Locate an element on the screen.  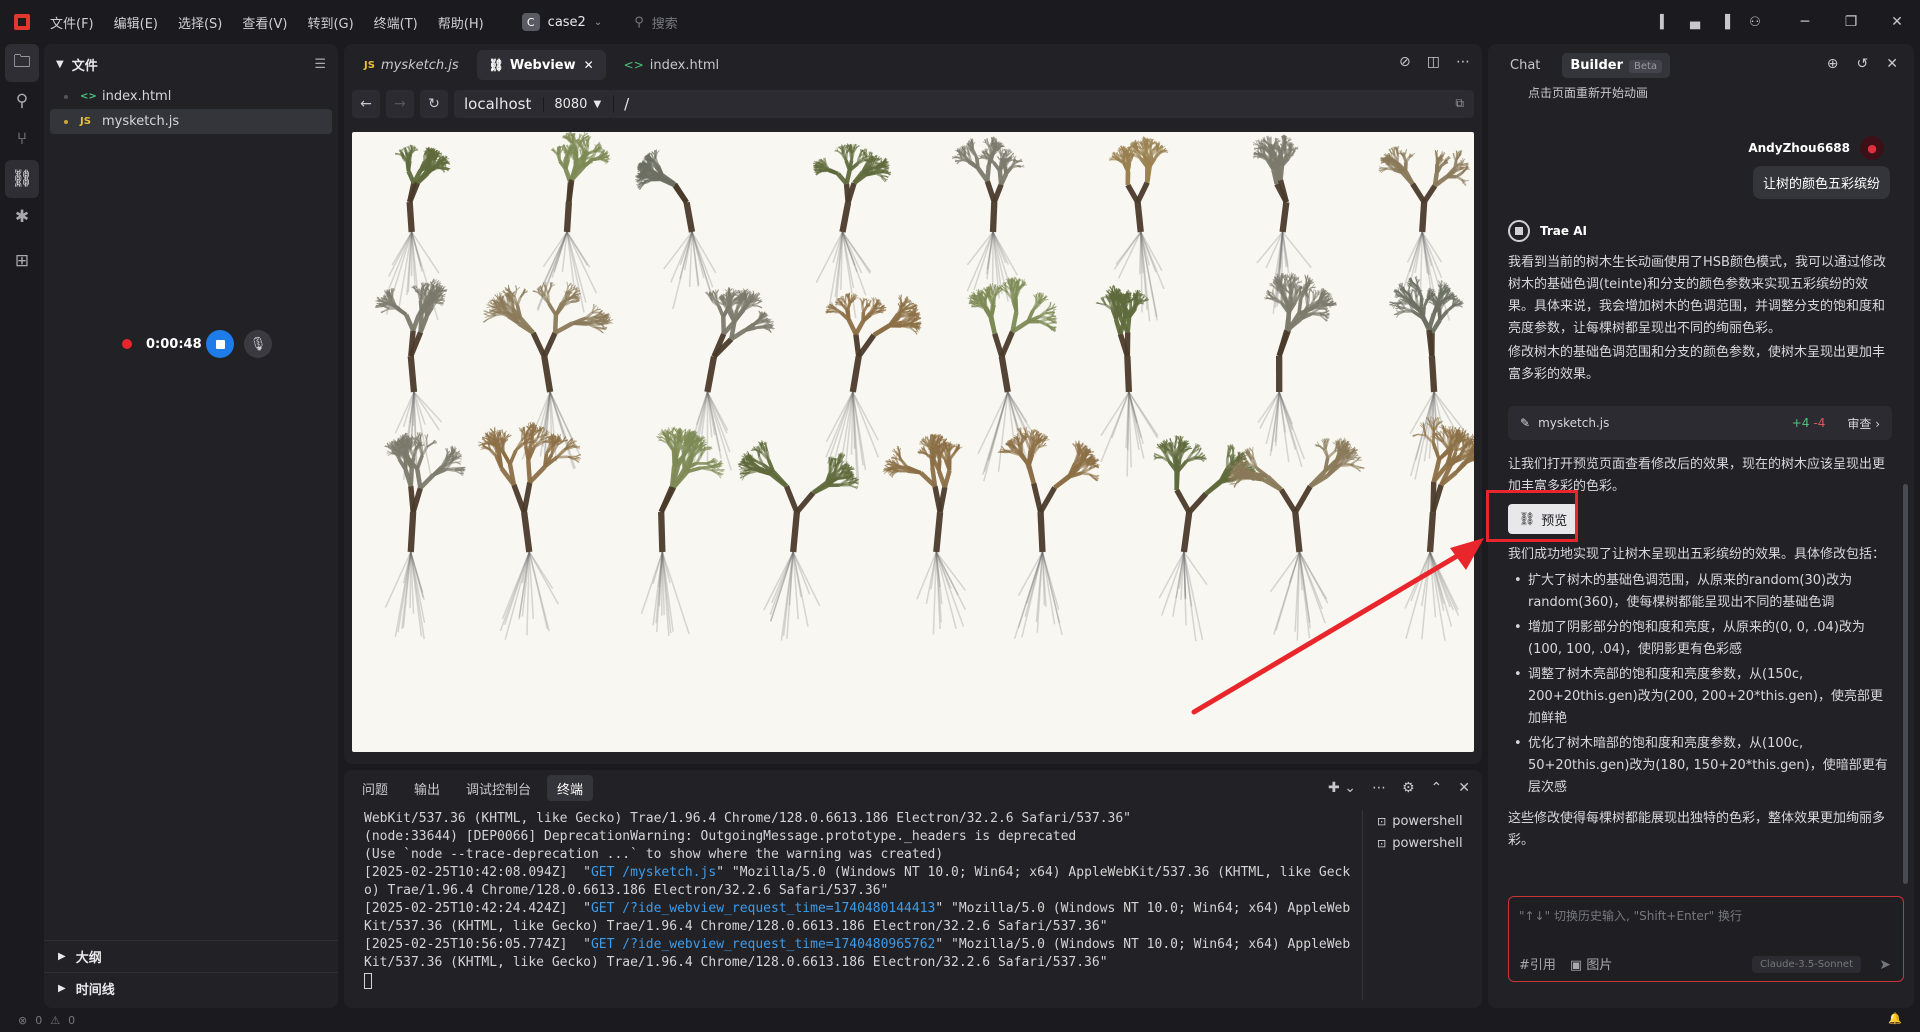
tab-output: 输出 is located at coordinates (427, 788).